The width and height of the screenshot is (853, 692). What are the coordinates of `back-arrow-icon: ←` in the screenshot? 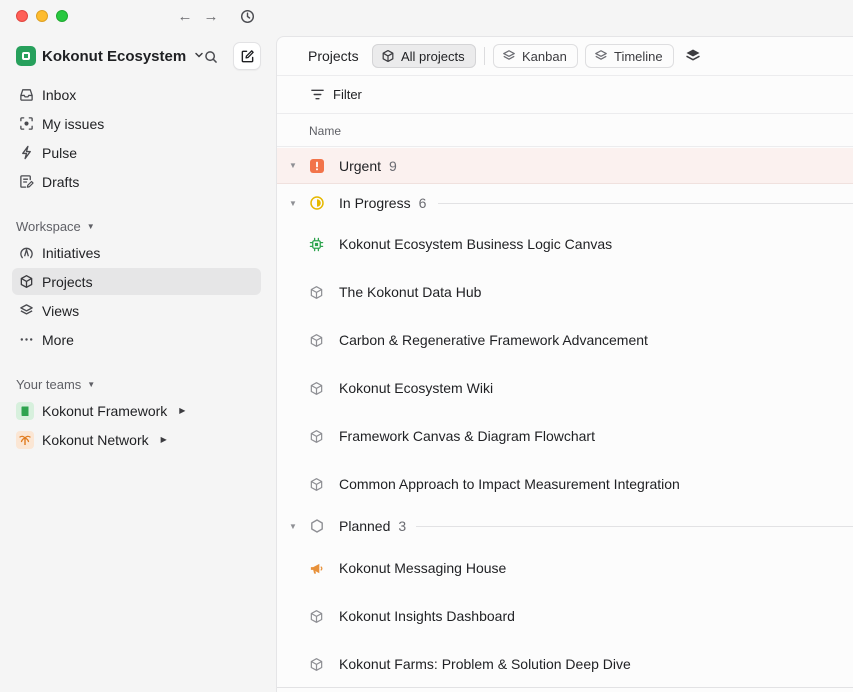 It's located at (185, 16).